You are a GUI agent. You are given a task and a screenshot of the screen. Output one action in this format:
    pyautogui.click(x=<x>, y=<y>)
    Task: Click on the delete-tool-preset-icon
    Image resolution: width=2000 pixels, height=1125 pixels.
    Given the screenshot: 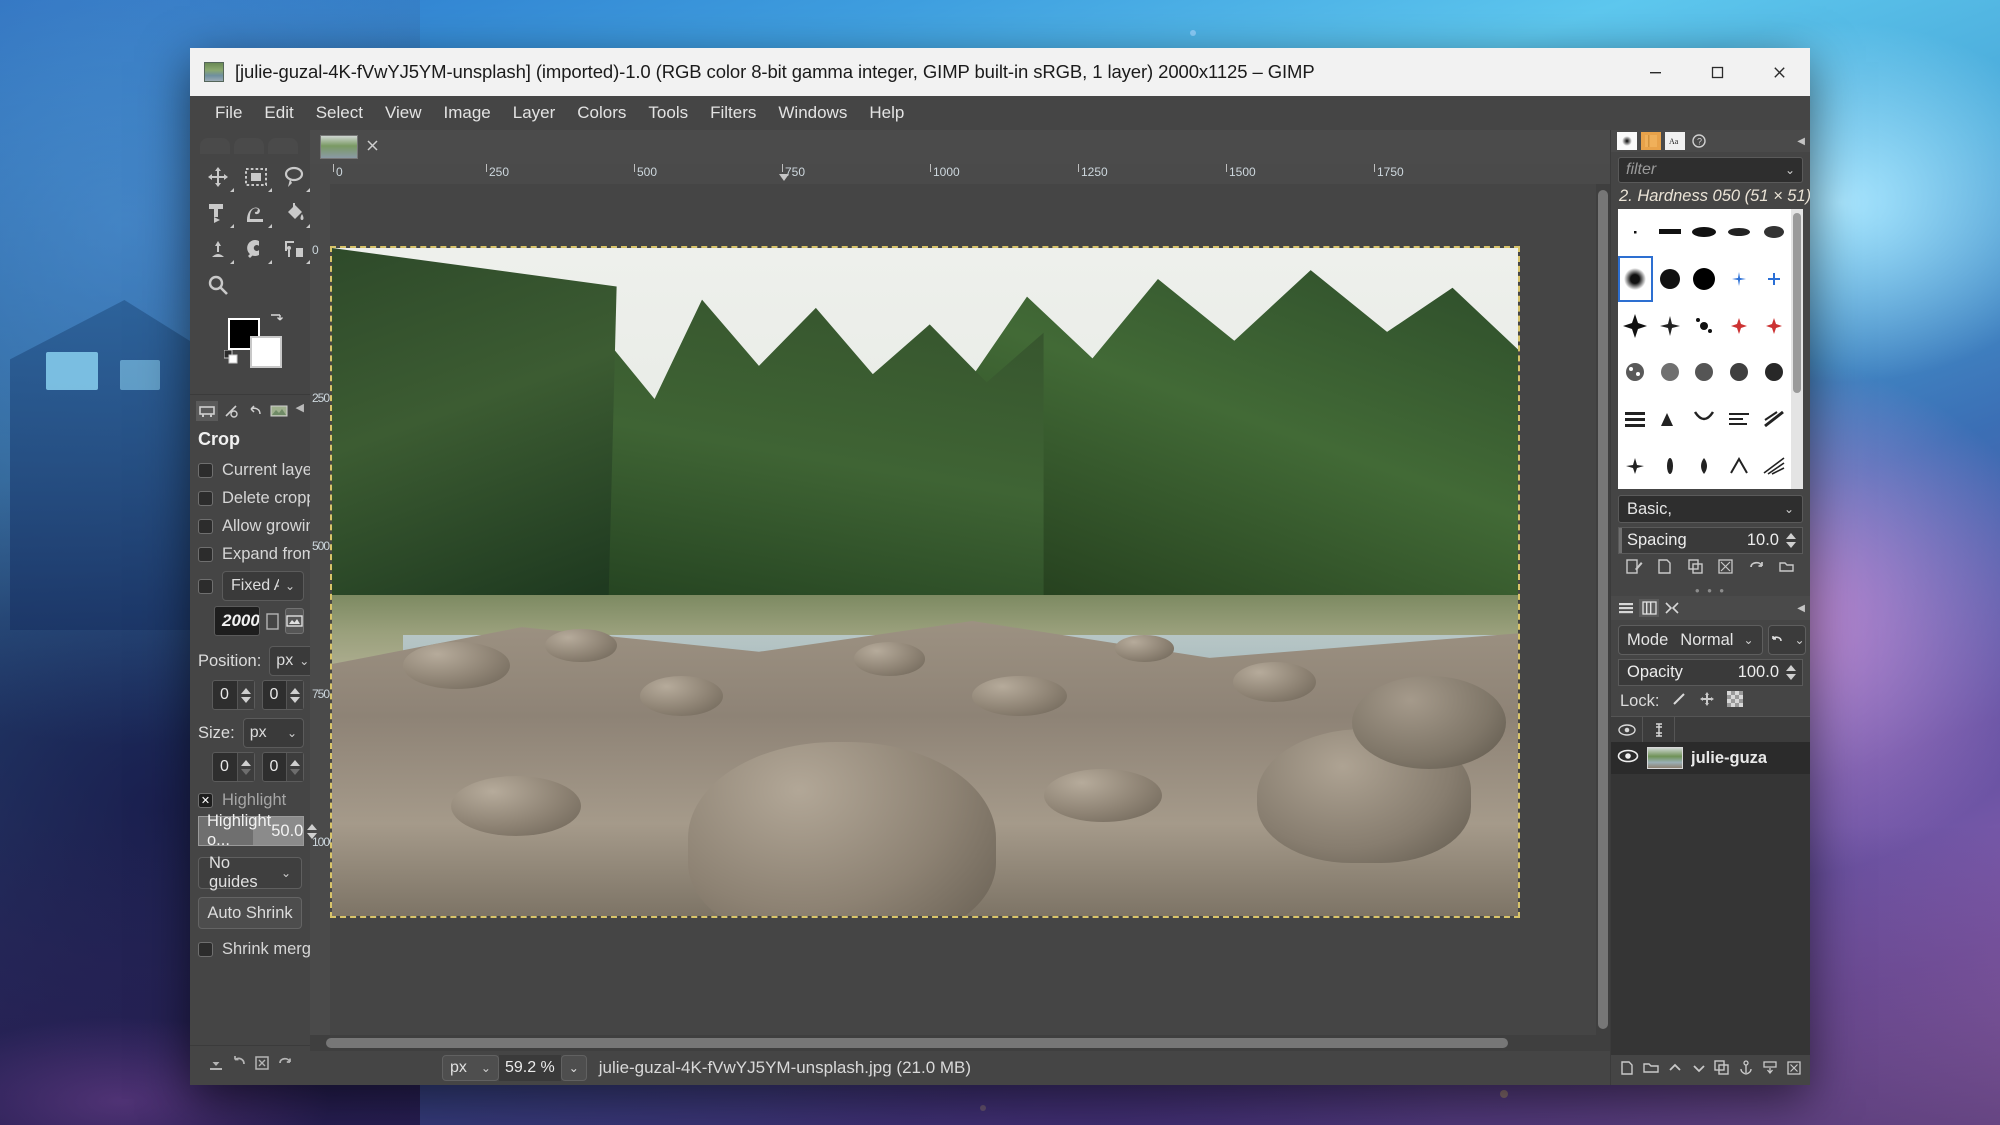 What is the action you would take?
    pyautogui.click(x=262, y=1065)
    